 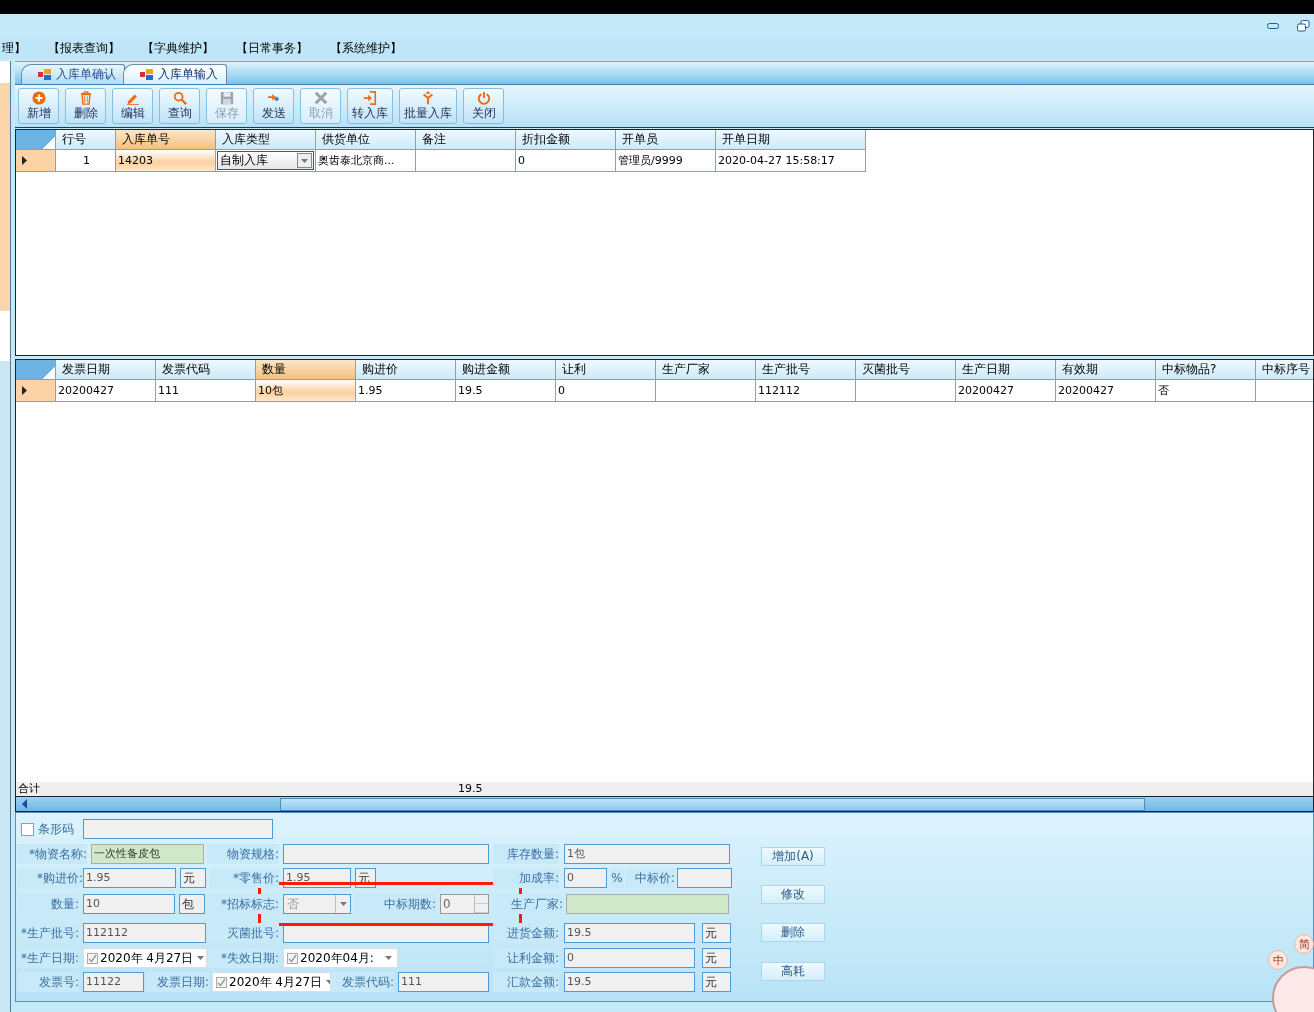 I want to click on toolbar-button: 转入库, so click(x=370, y=106).